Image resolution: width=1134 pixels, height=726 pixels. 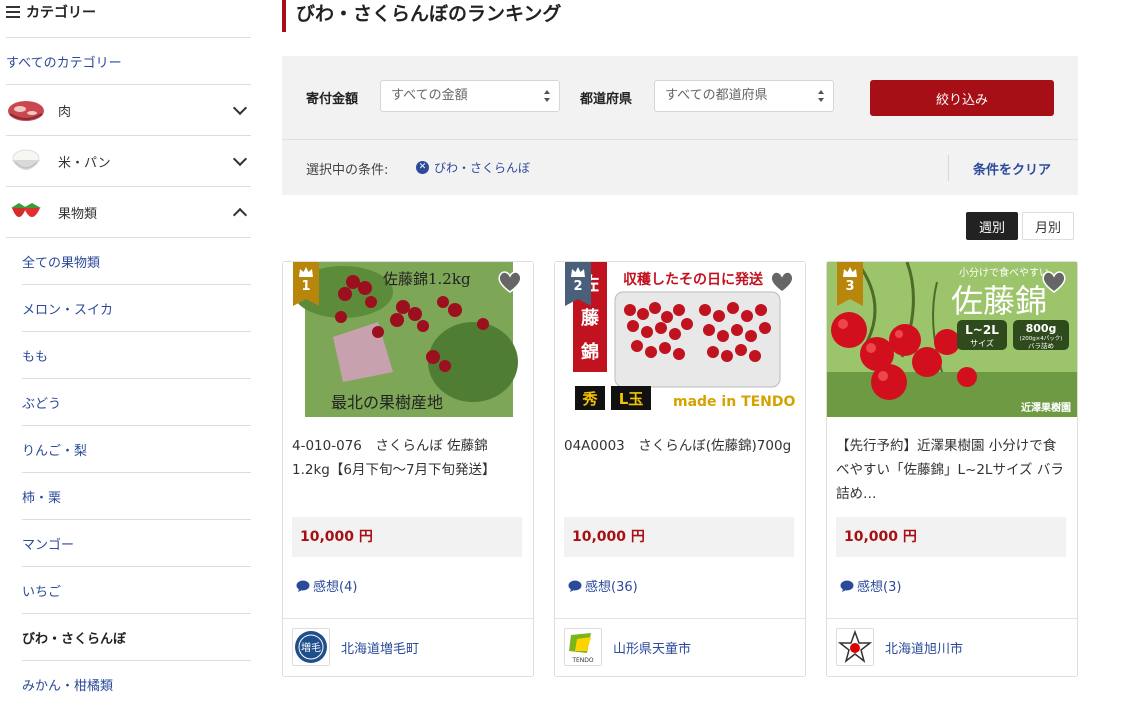 I want to click on review-count: 感想(36), so click(x=611, y=587).